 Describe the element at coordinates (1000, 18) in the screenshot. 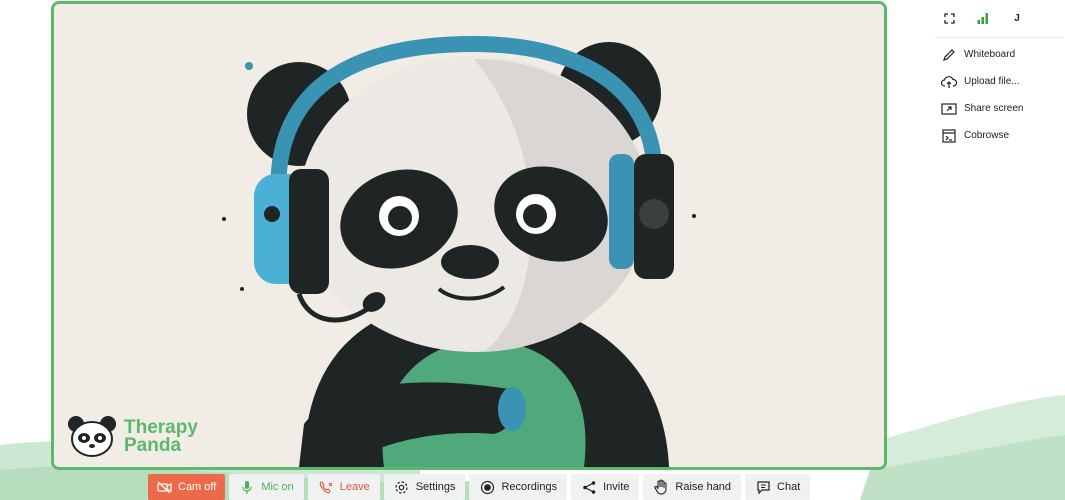

I see `top-right-toolbar: J` at that location.